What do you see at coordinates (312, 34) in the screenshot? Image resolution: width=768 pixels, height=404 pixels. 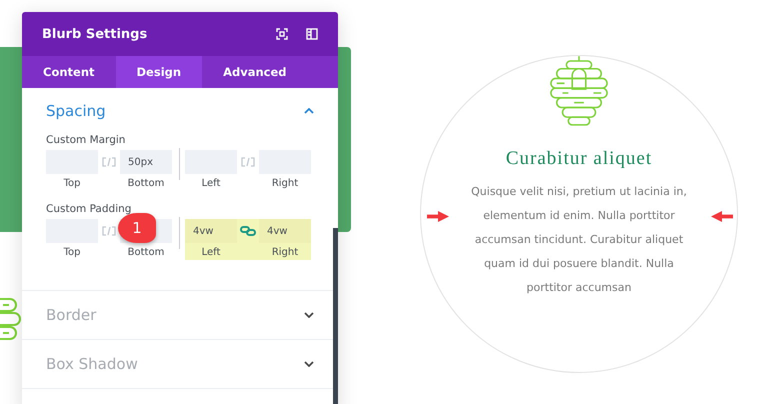 I see `sidebar-icon` at bounding box center [312, 34].